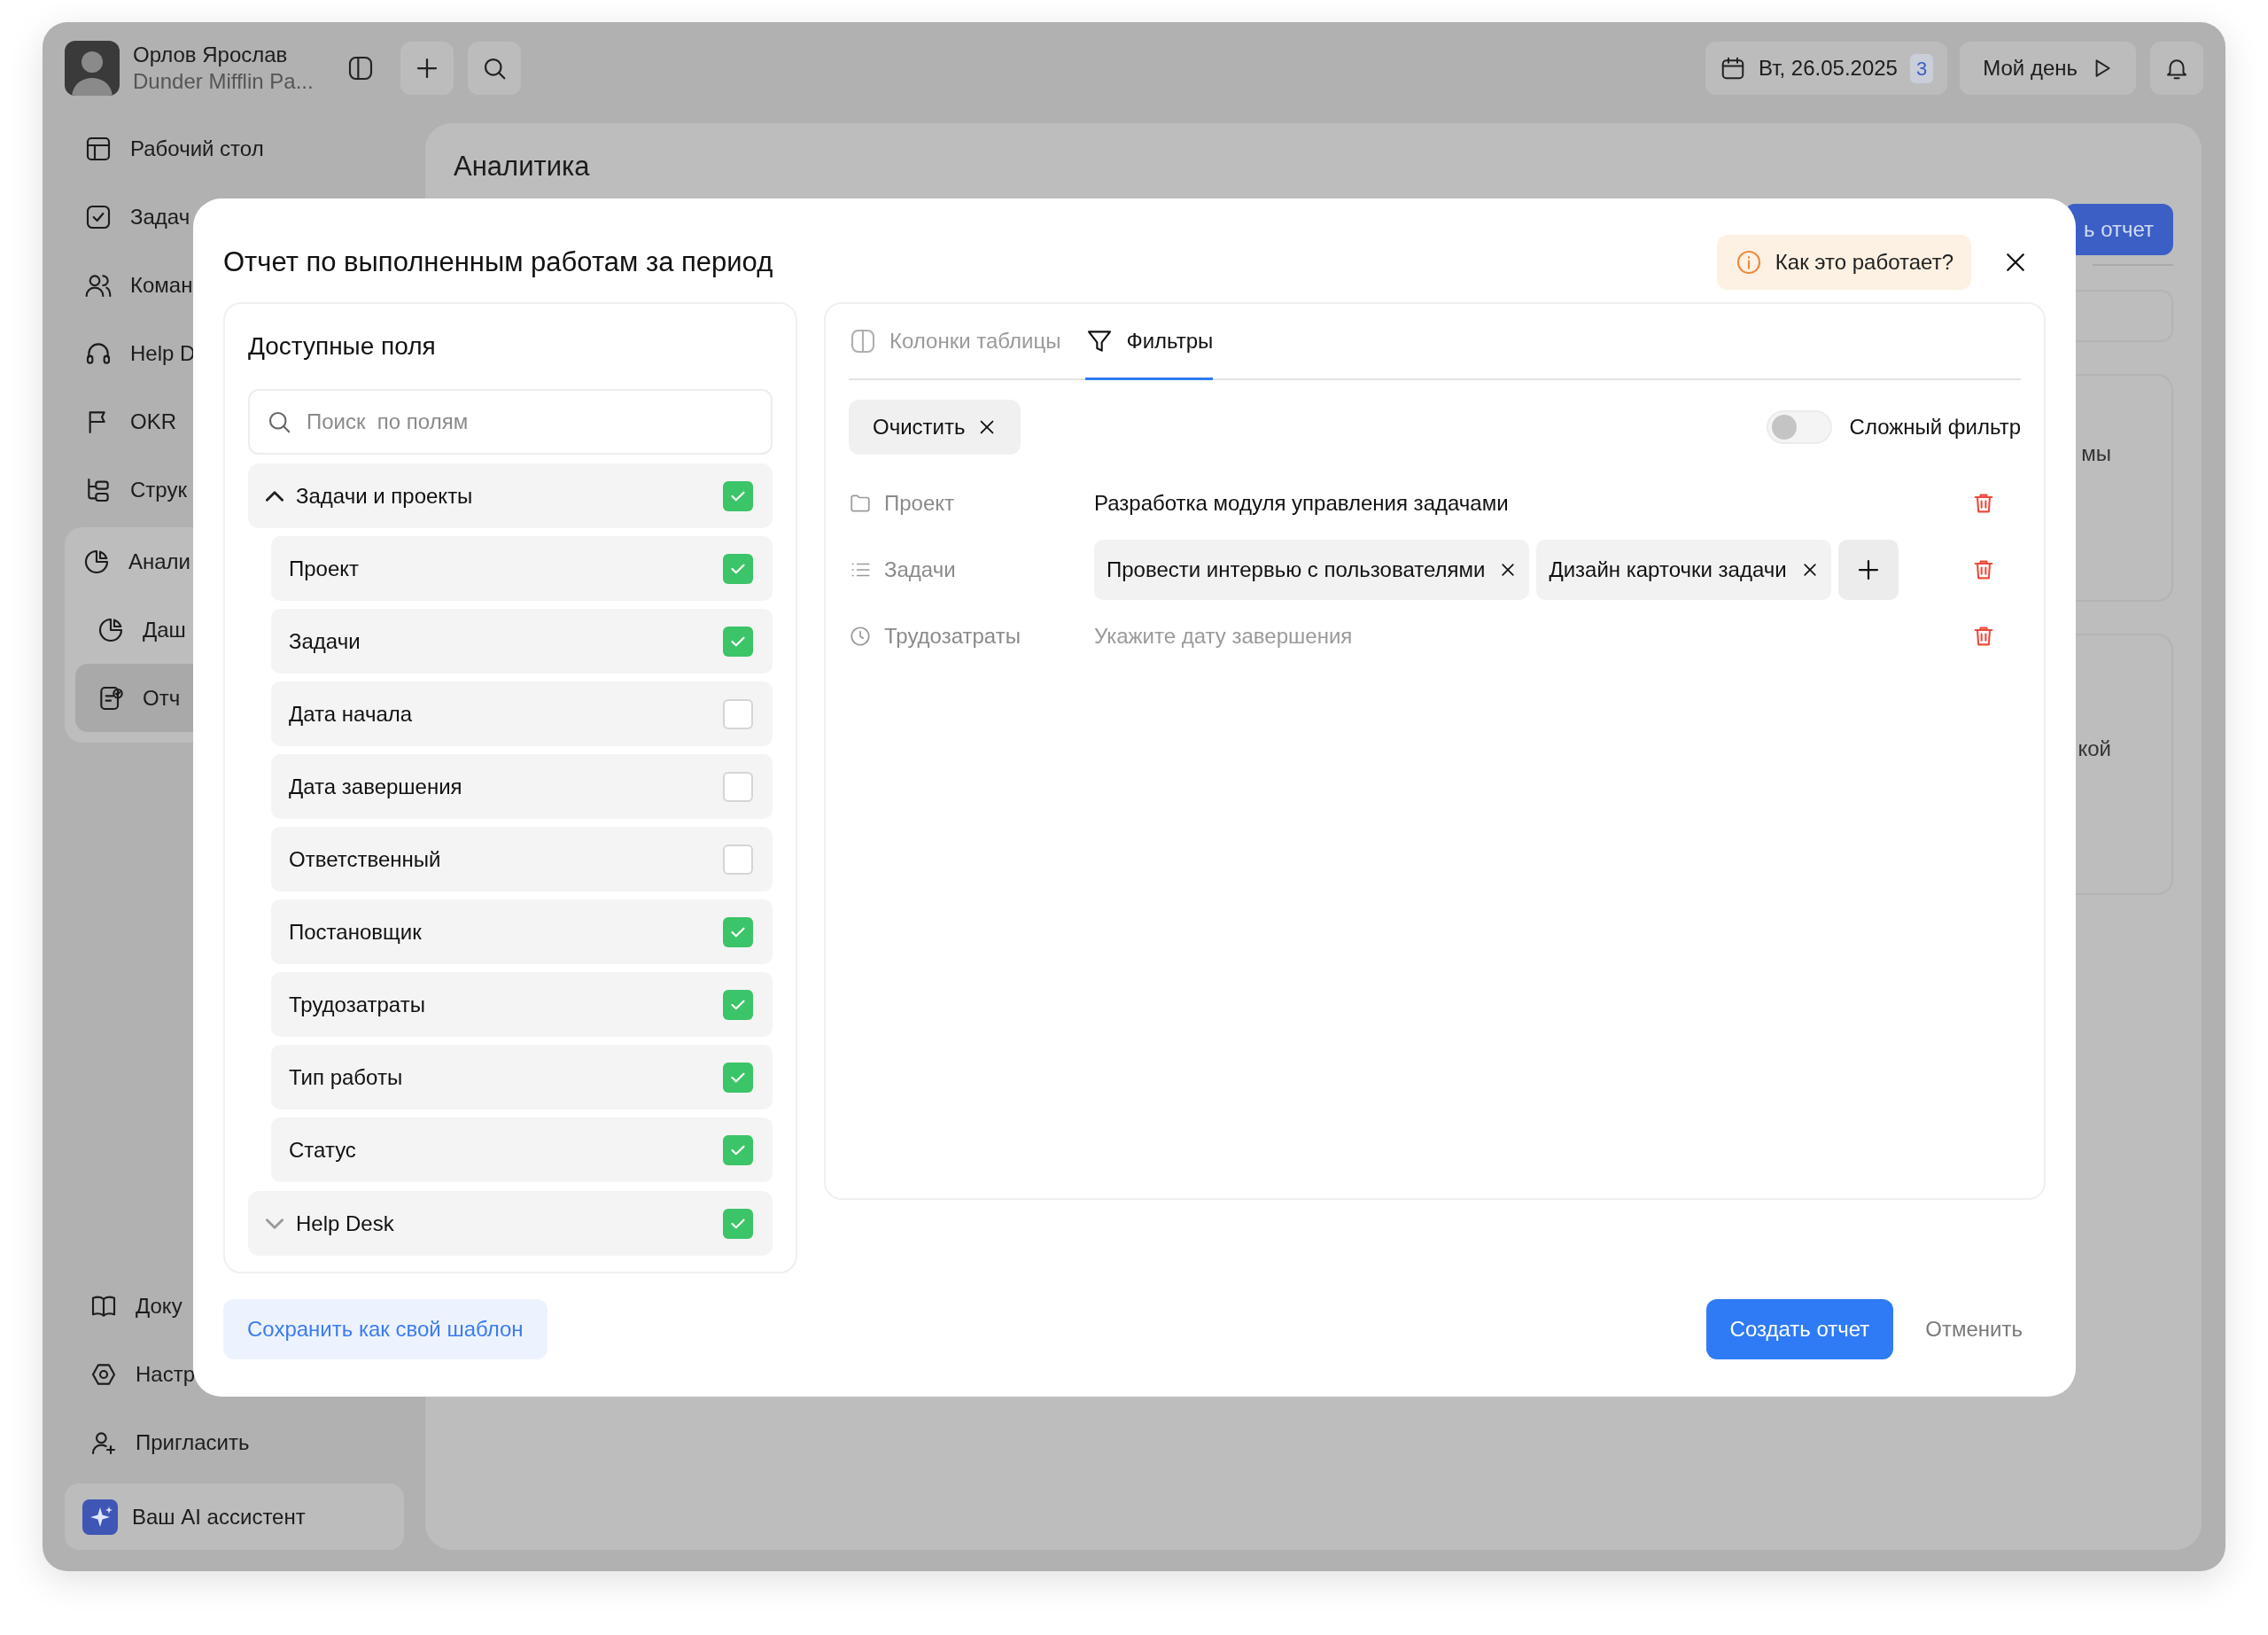 Image resolution: width=2268 pixels, height=1635 pixels. Describe the element at coordinates (323, 1150) in the screenshot. I see `field-label: Статус` at that location.